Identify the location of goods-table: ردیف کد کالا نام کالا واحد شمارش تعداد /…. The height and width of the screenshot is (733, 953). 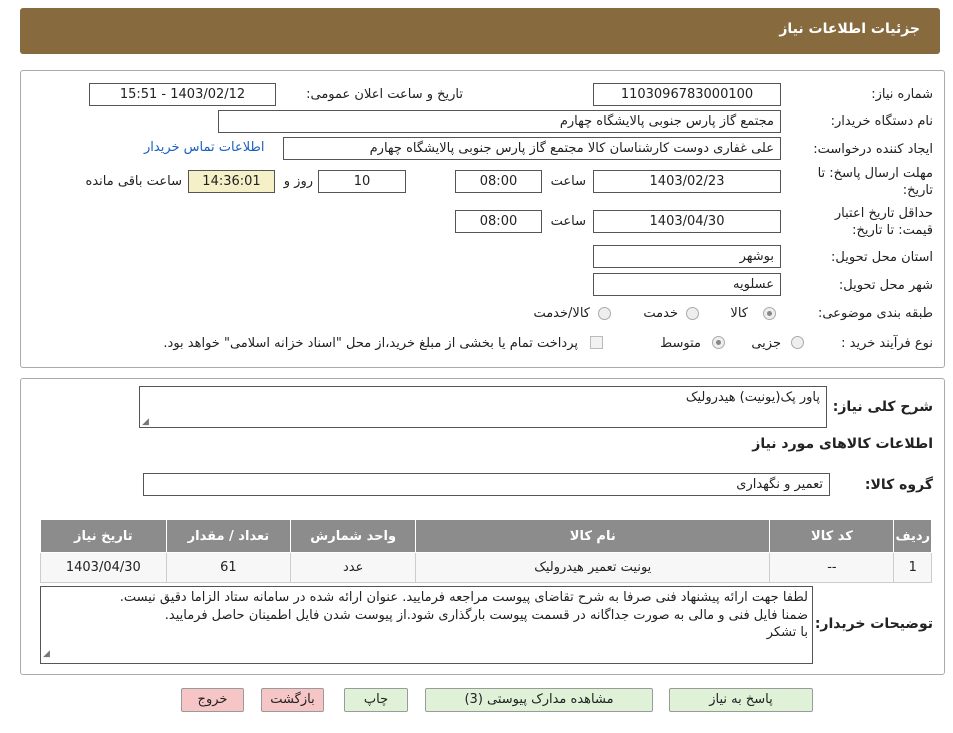
(486, 551).